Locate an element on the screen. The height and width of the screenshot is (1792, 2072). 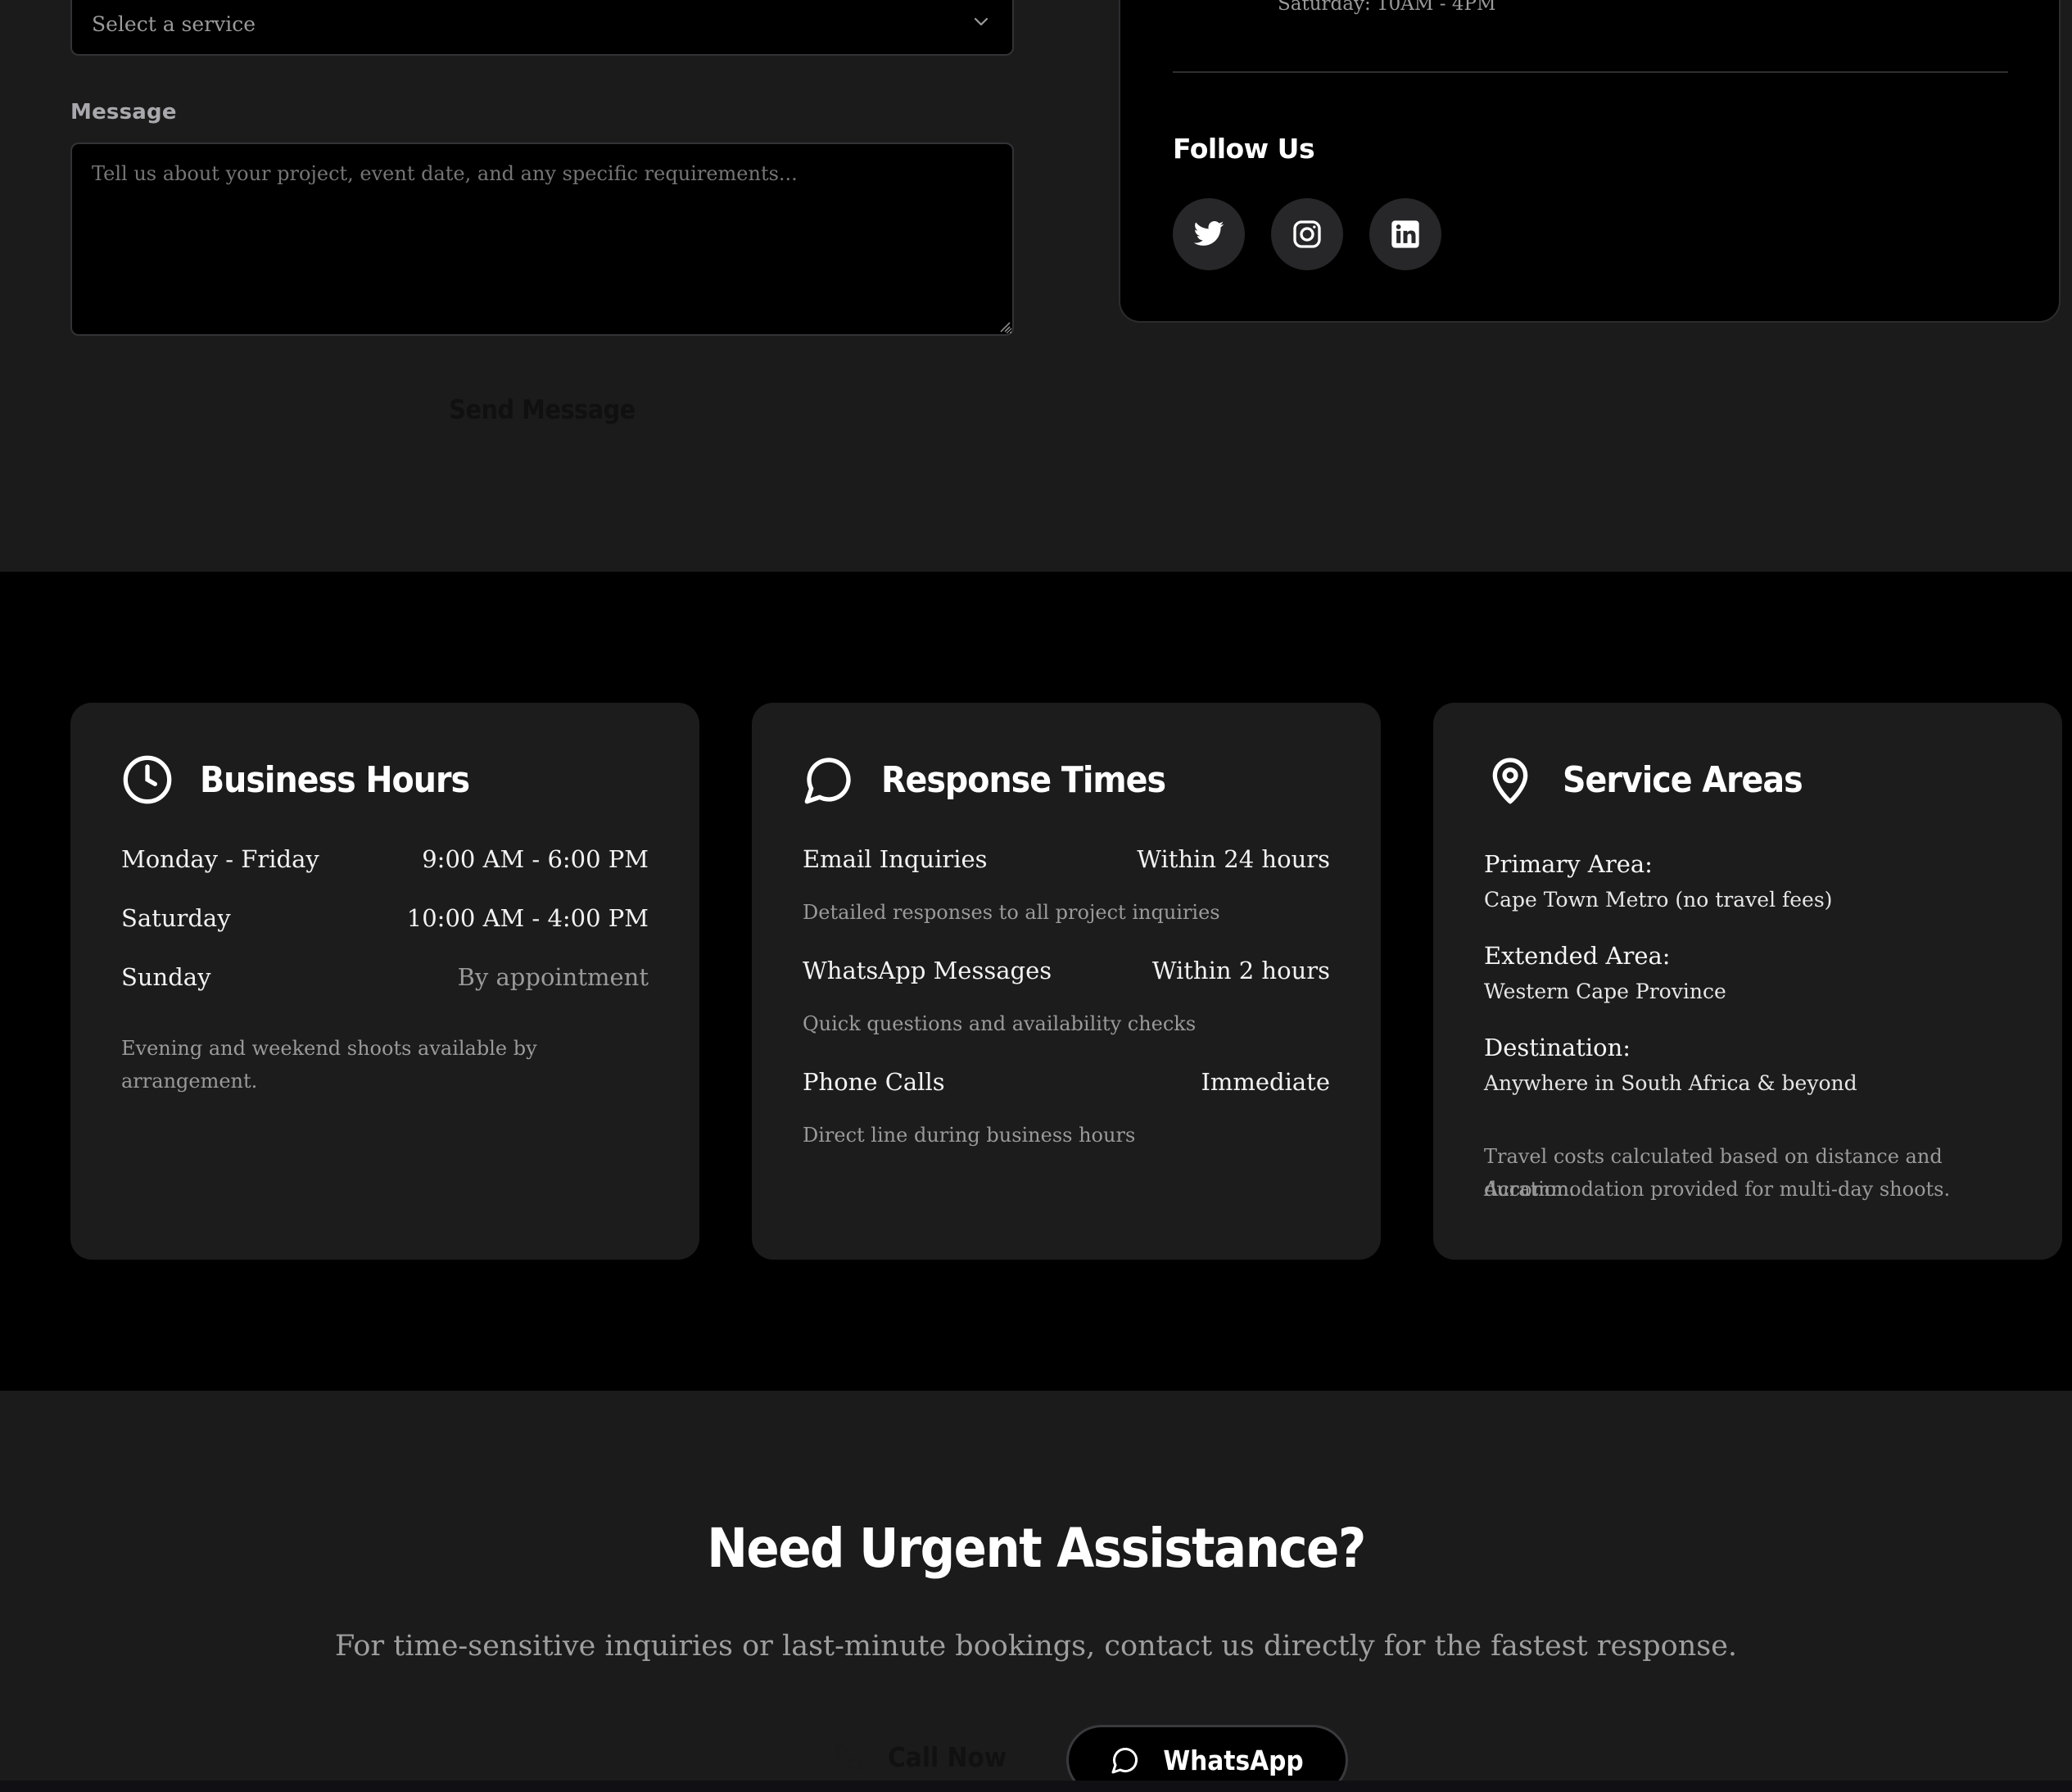
response-row: Phone Calls Immediate is located at coordinates (1066, 1082).